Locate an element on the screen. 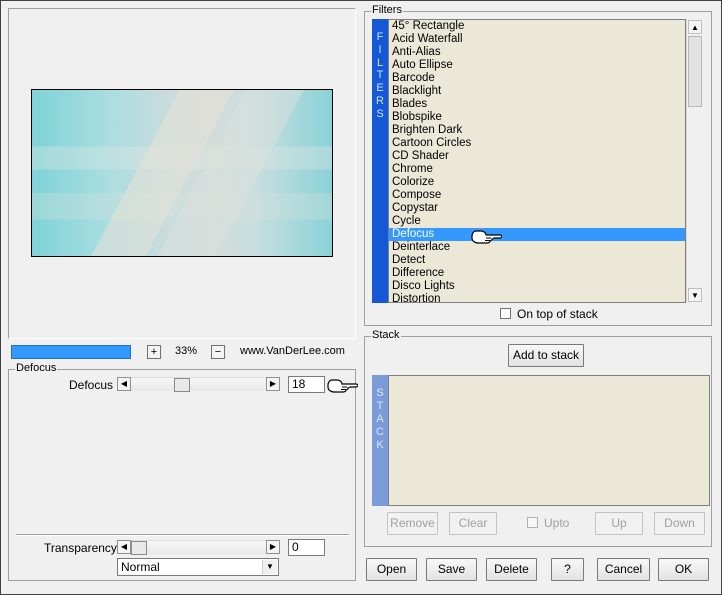  filter-list-item: Deinterlace is located at coordinates (537, 247).